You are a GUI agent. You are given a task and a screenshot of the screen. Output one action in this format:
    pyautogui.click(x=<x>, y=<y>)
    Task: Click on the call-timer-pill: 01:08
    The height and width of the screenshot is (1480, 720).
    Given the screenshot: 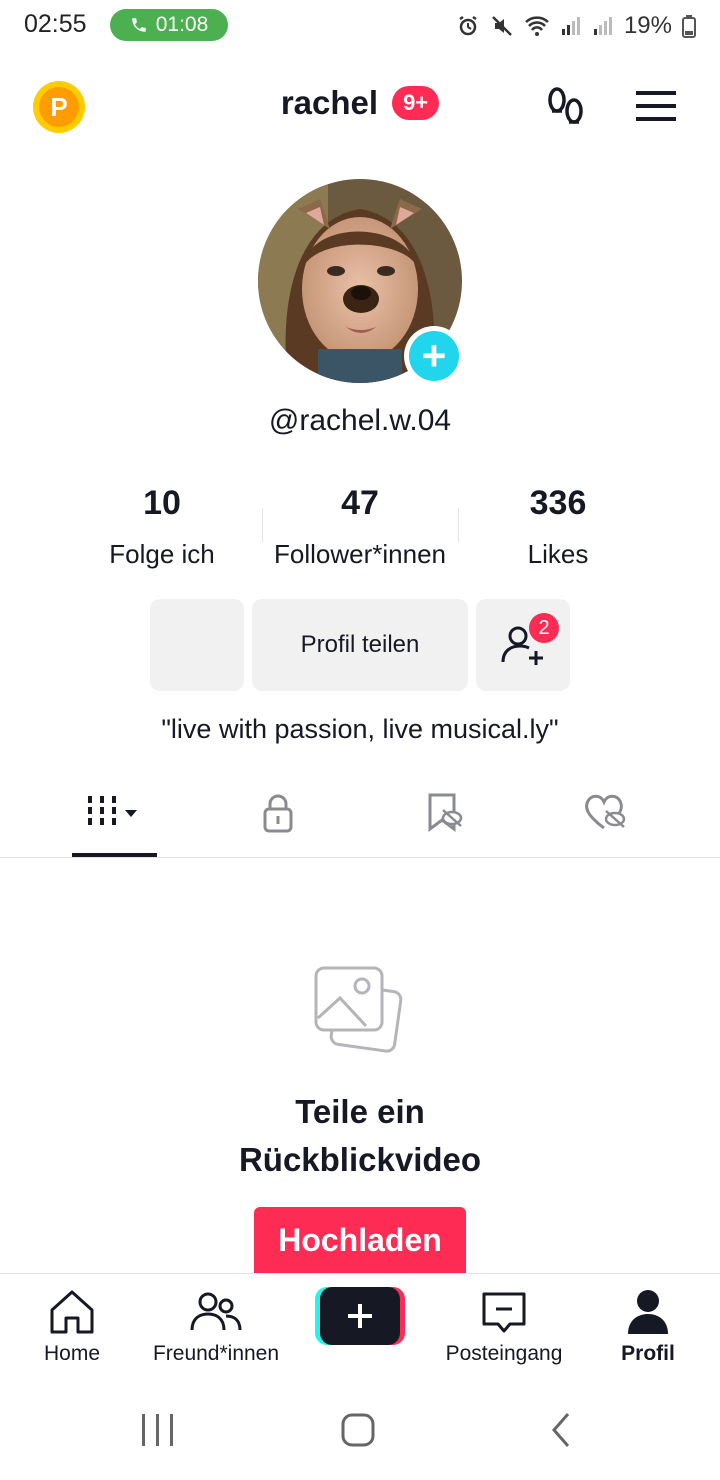 What is the action you would take?
    pyautogui.click(x=169, y=25)
    